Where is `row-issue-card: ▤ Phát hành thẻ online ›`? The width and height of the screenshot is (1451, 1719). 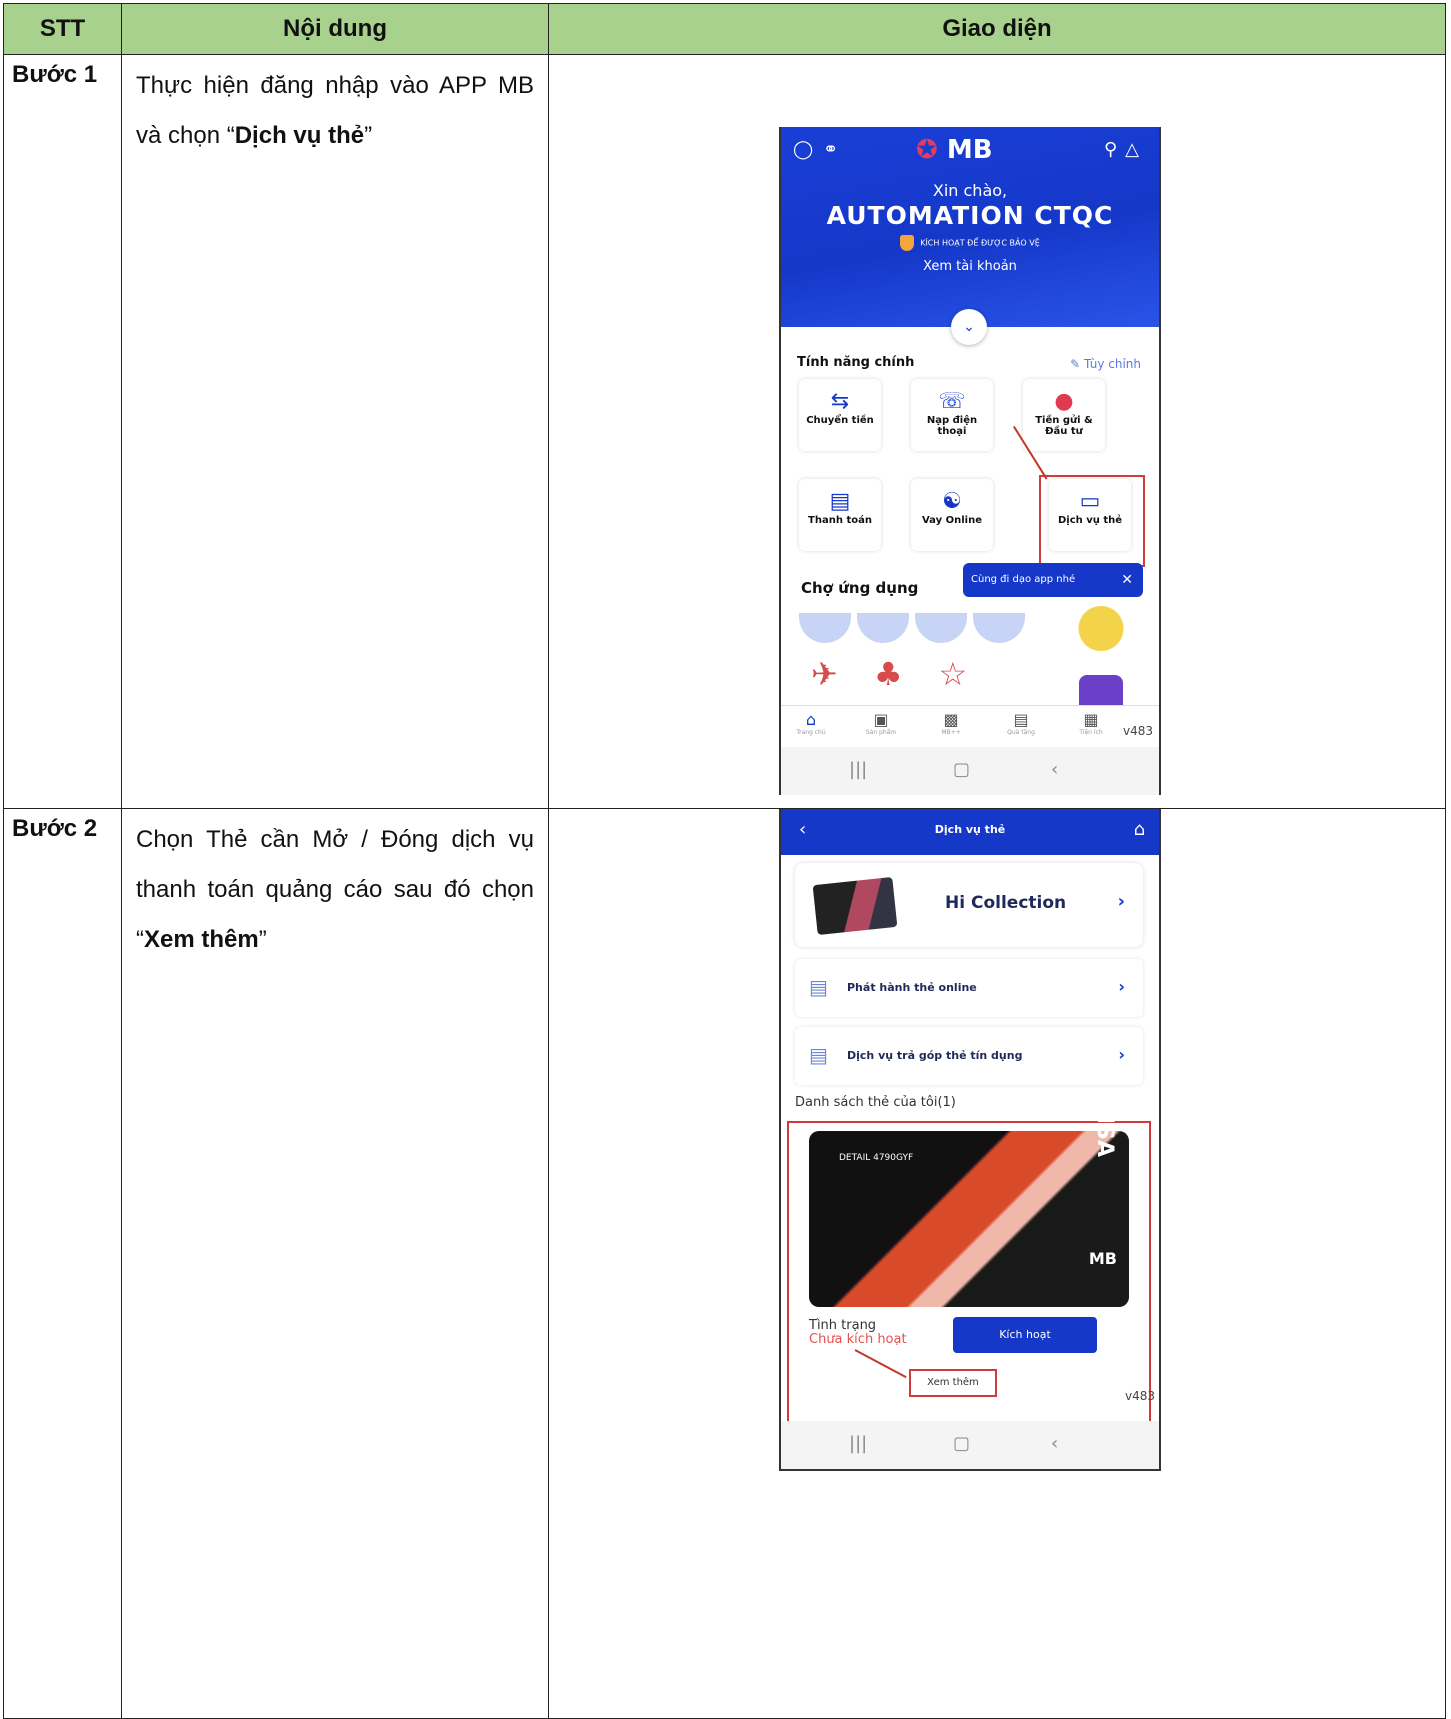
row-issue-card: ▤ Phát hành thẻ online › is located at coordinates (969, 988).